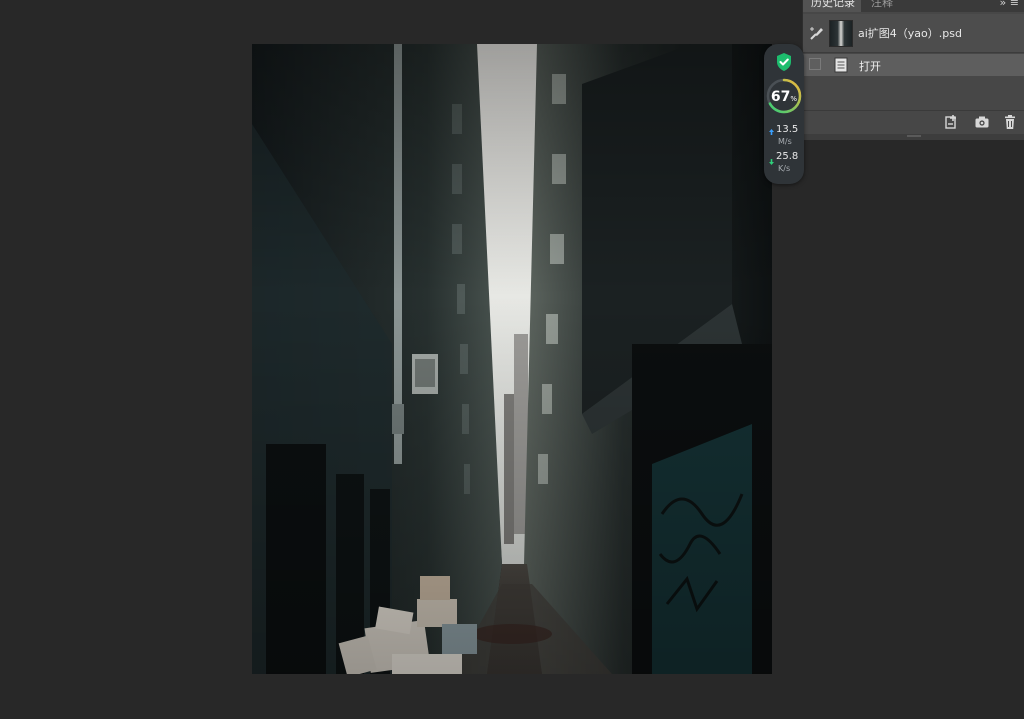  What do you see at coordinates (832, 6) in the screenshot?
I see `tab-history: 历史记录` at bounding box center [832, 6].